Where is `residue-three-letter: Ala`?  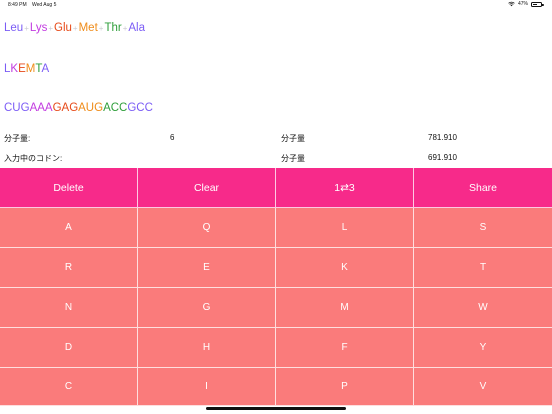
residue-three-letter: Ala is located at coordinates (136, 28).